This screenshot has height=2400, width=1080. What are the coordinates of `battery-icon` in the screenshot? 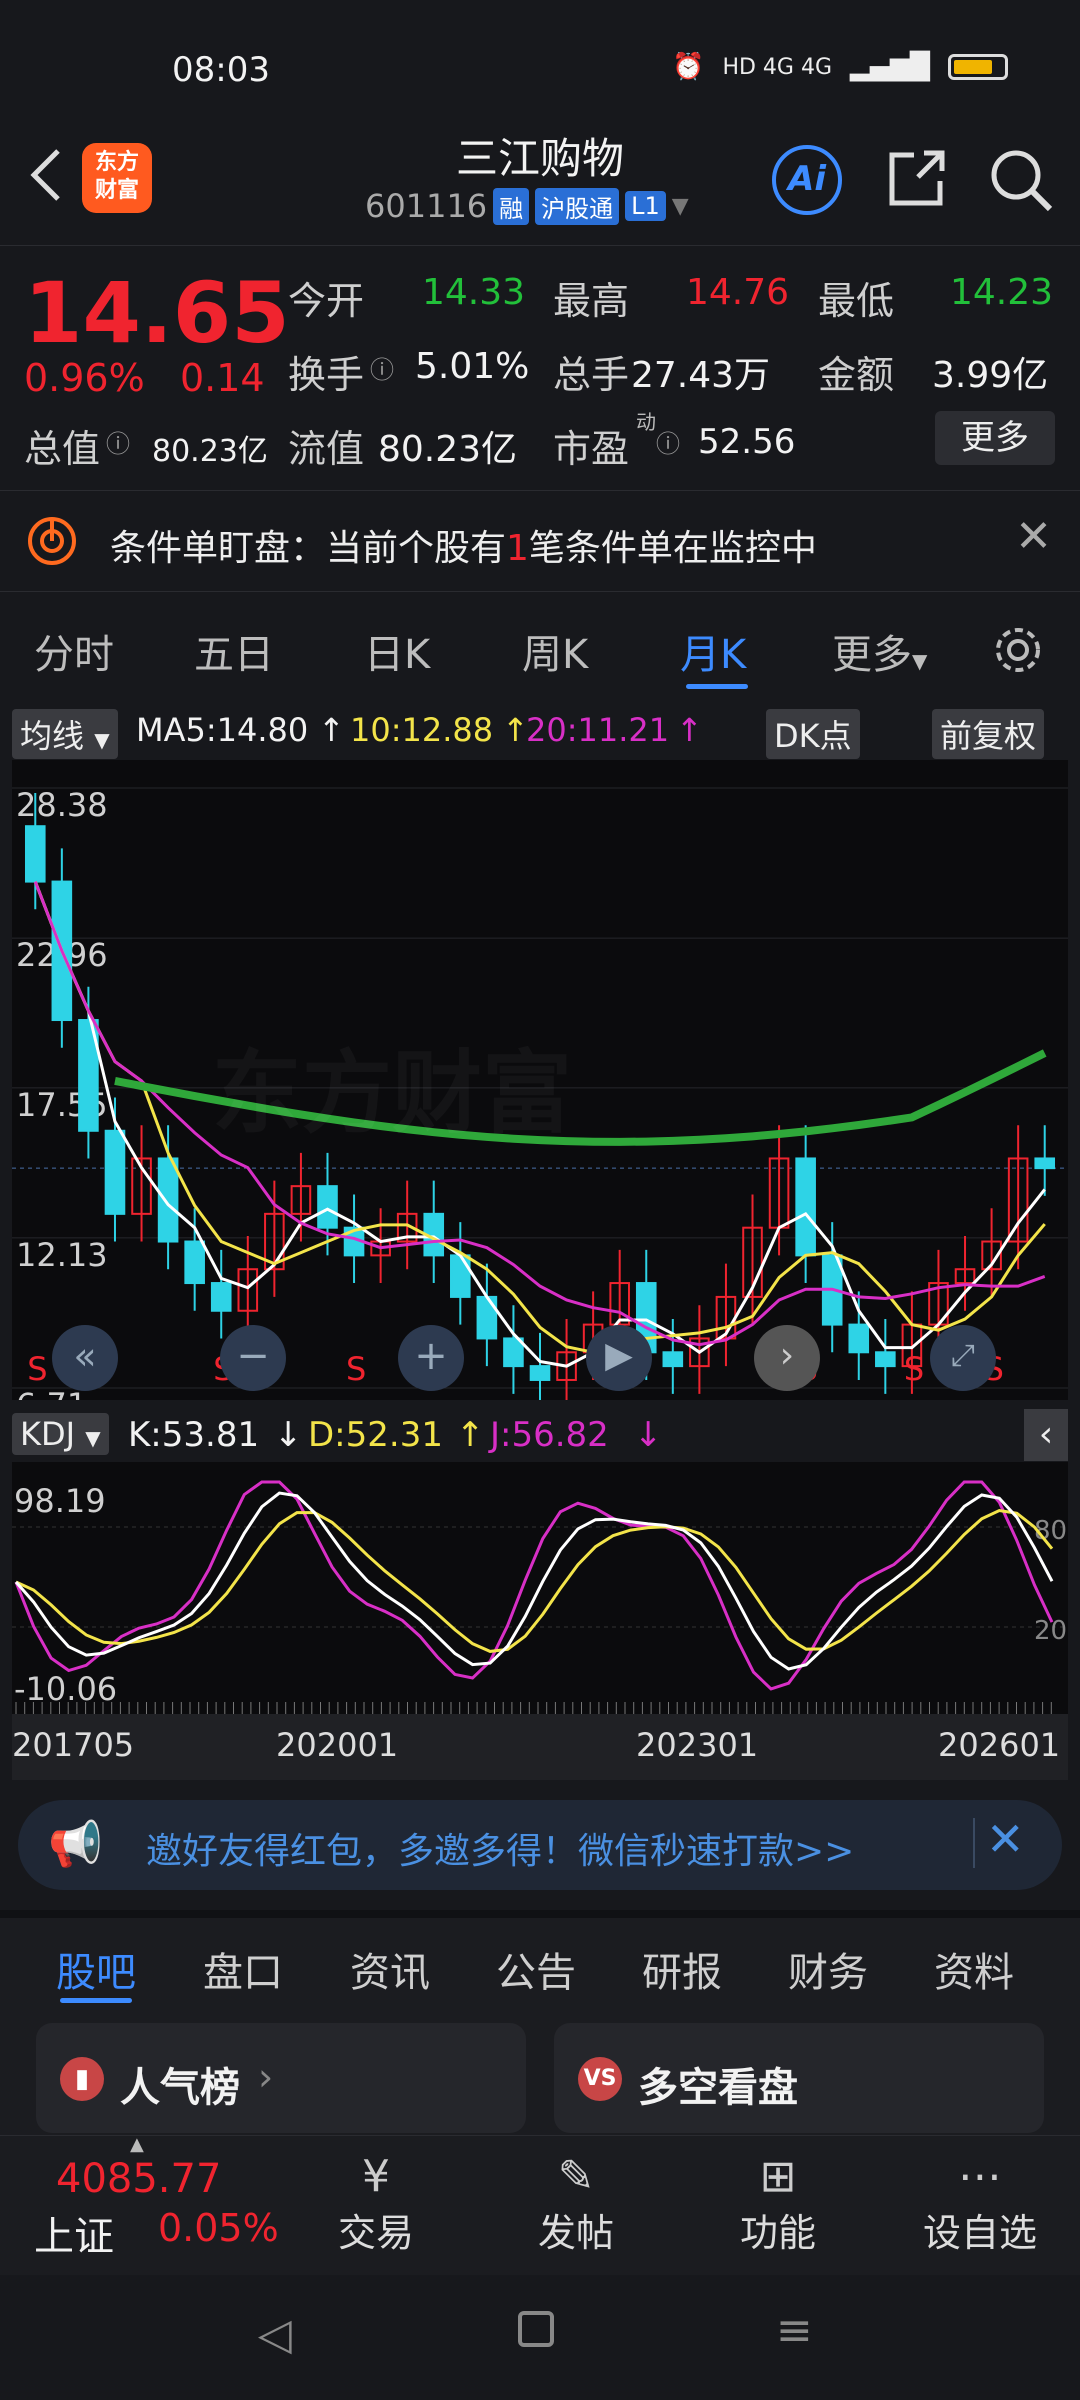 It's located at (978, 67).